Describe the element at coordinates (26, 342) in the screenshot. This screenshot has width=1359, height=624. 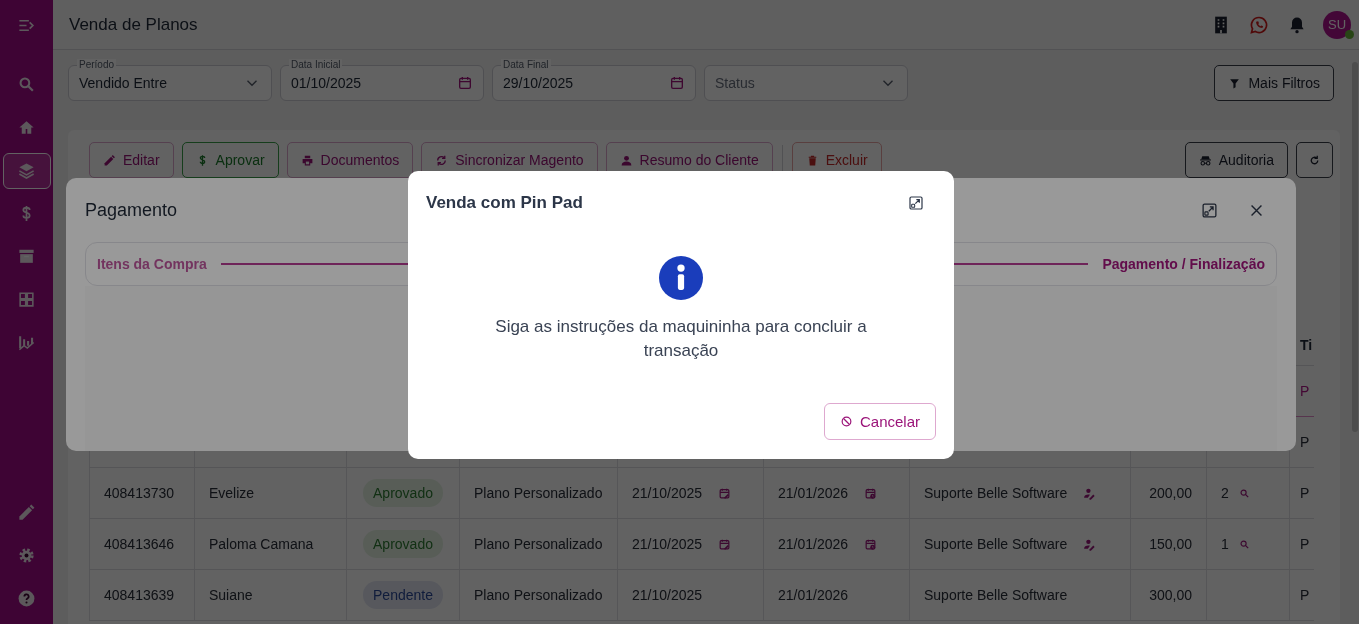
I see `chart-icon` at that location.